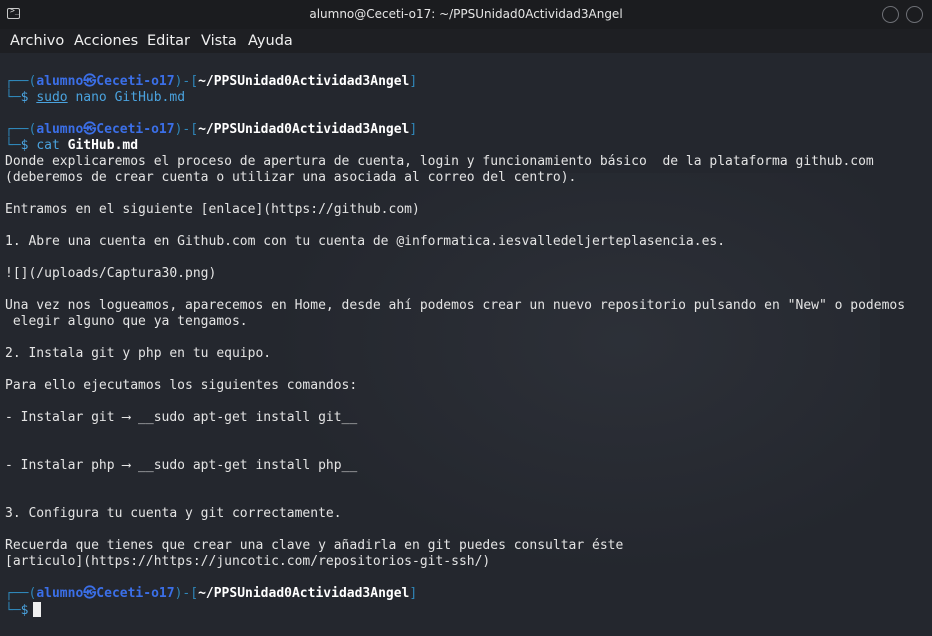  I want to click on maximize-button, so click(914, 14).